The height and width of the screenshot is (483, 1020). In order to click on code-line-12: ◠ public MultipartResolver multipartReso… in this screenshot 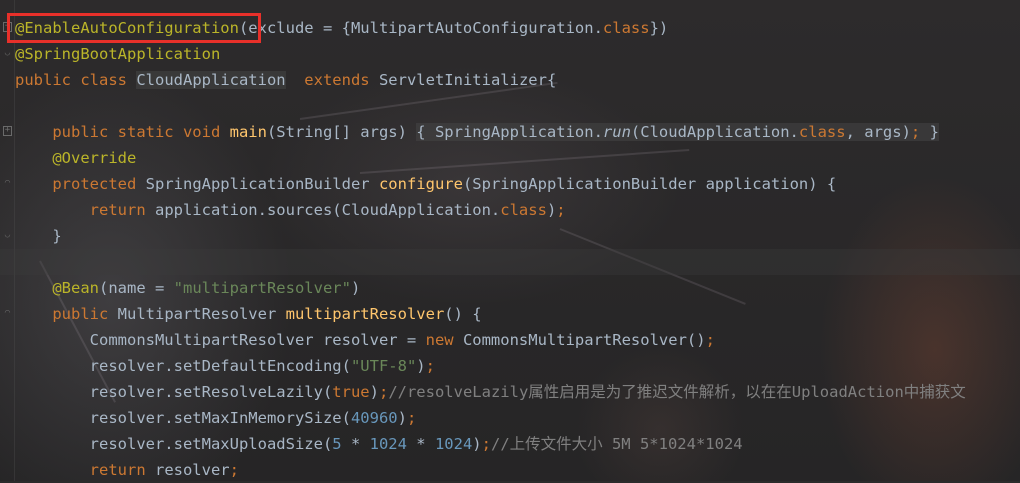, I will do `click(512, 314)`.